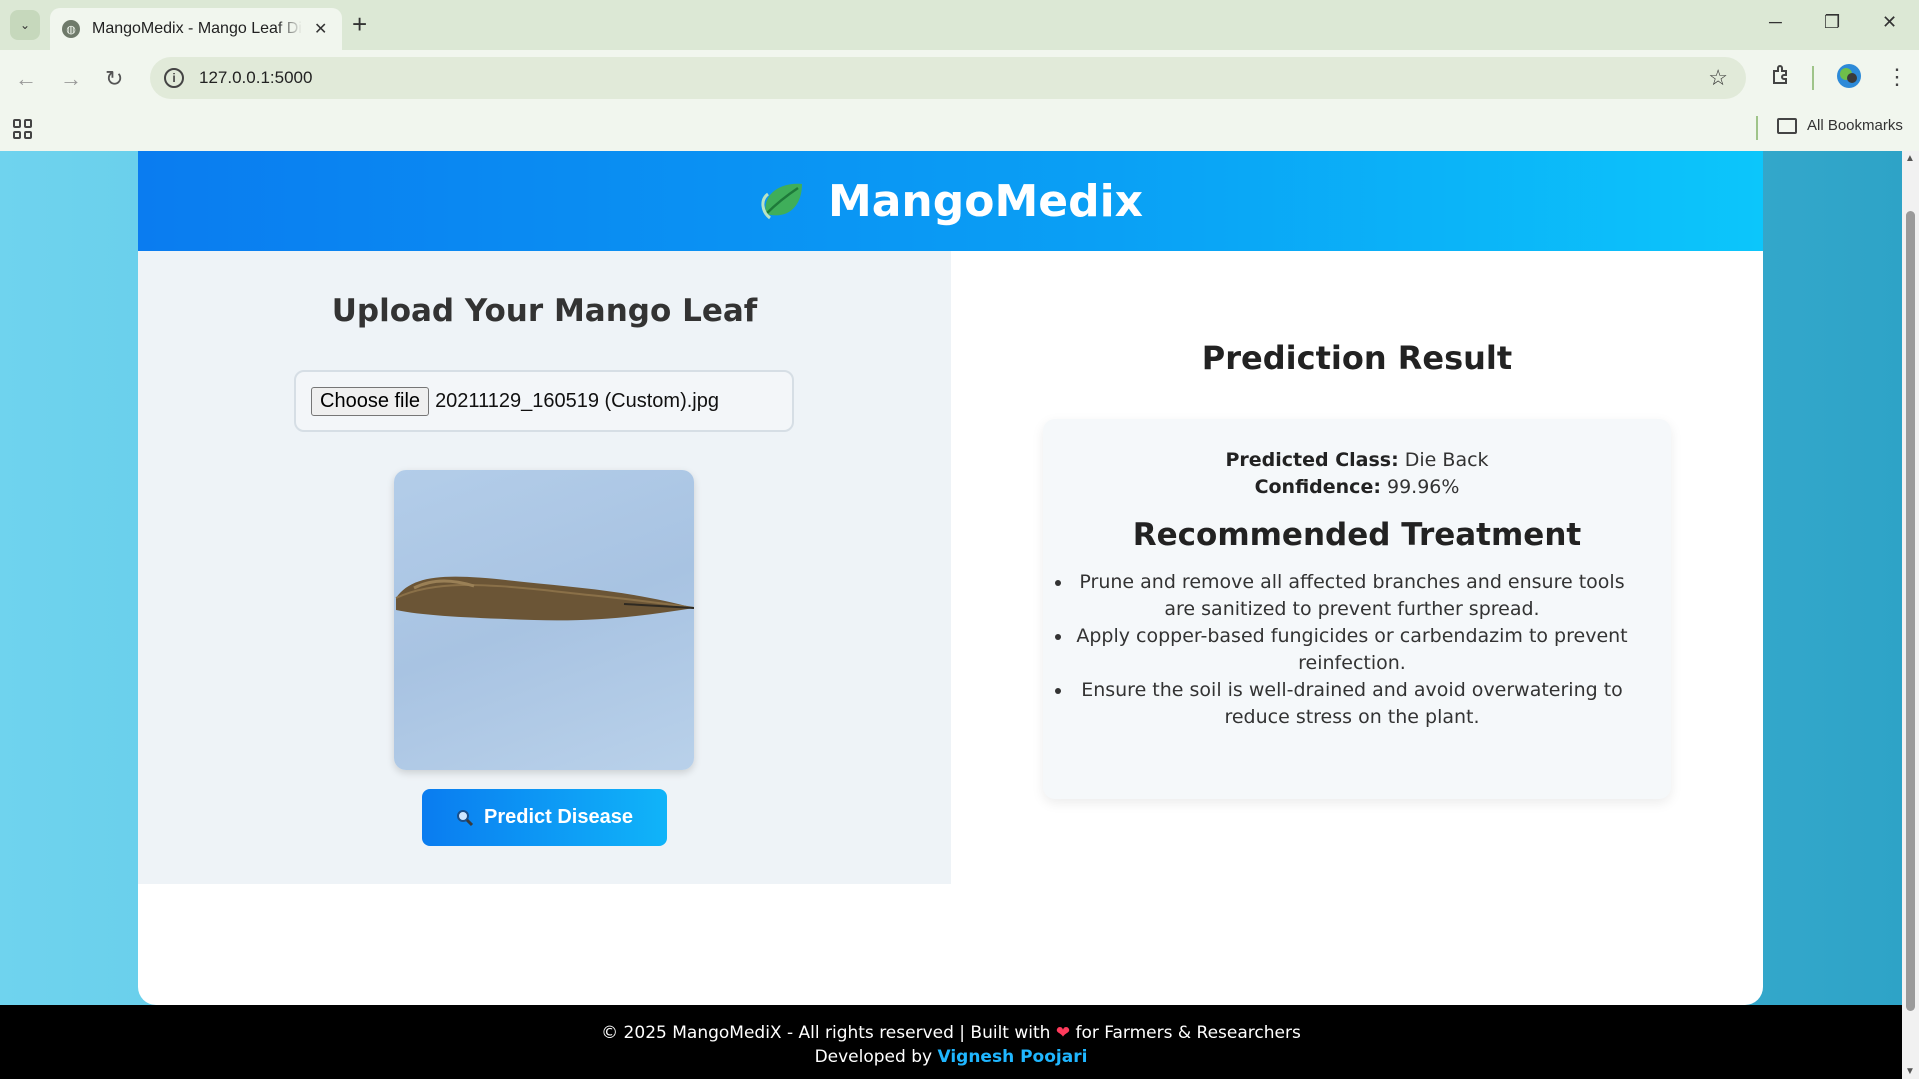  Describe the element at coordinates (1910, 611) in the screenshot. I see `scrollbar-thumb` at that location.